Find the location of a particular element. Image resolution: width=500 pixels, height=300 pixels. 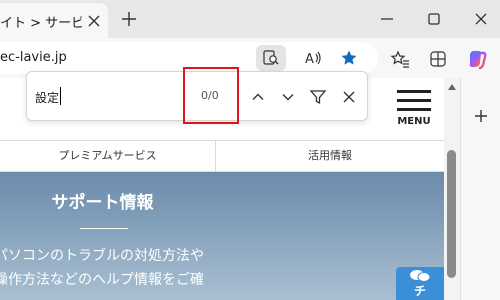

chevron-down-icon is located at coordinates (288, 97).